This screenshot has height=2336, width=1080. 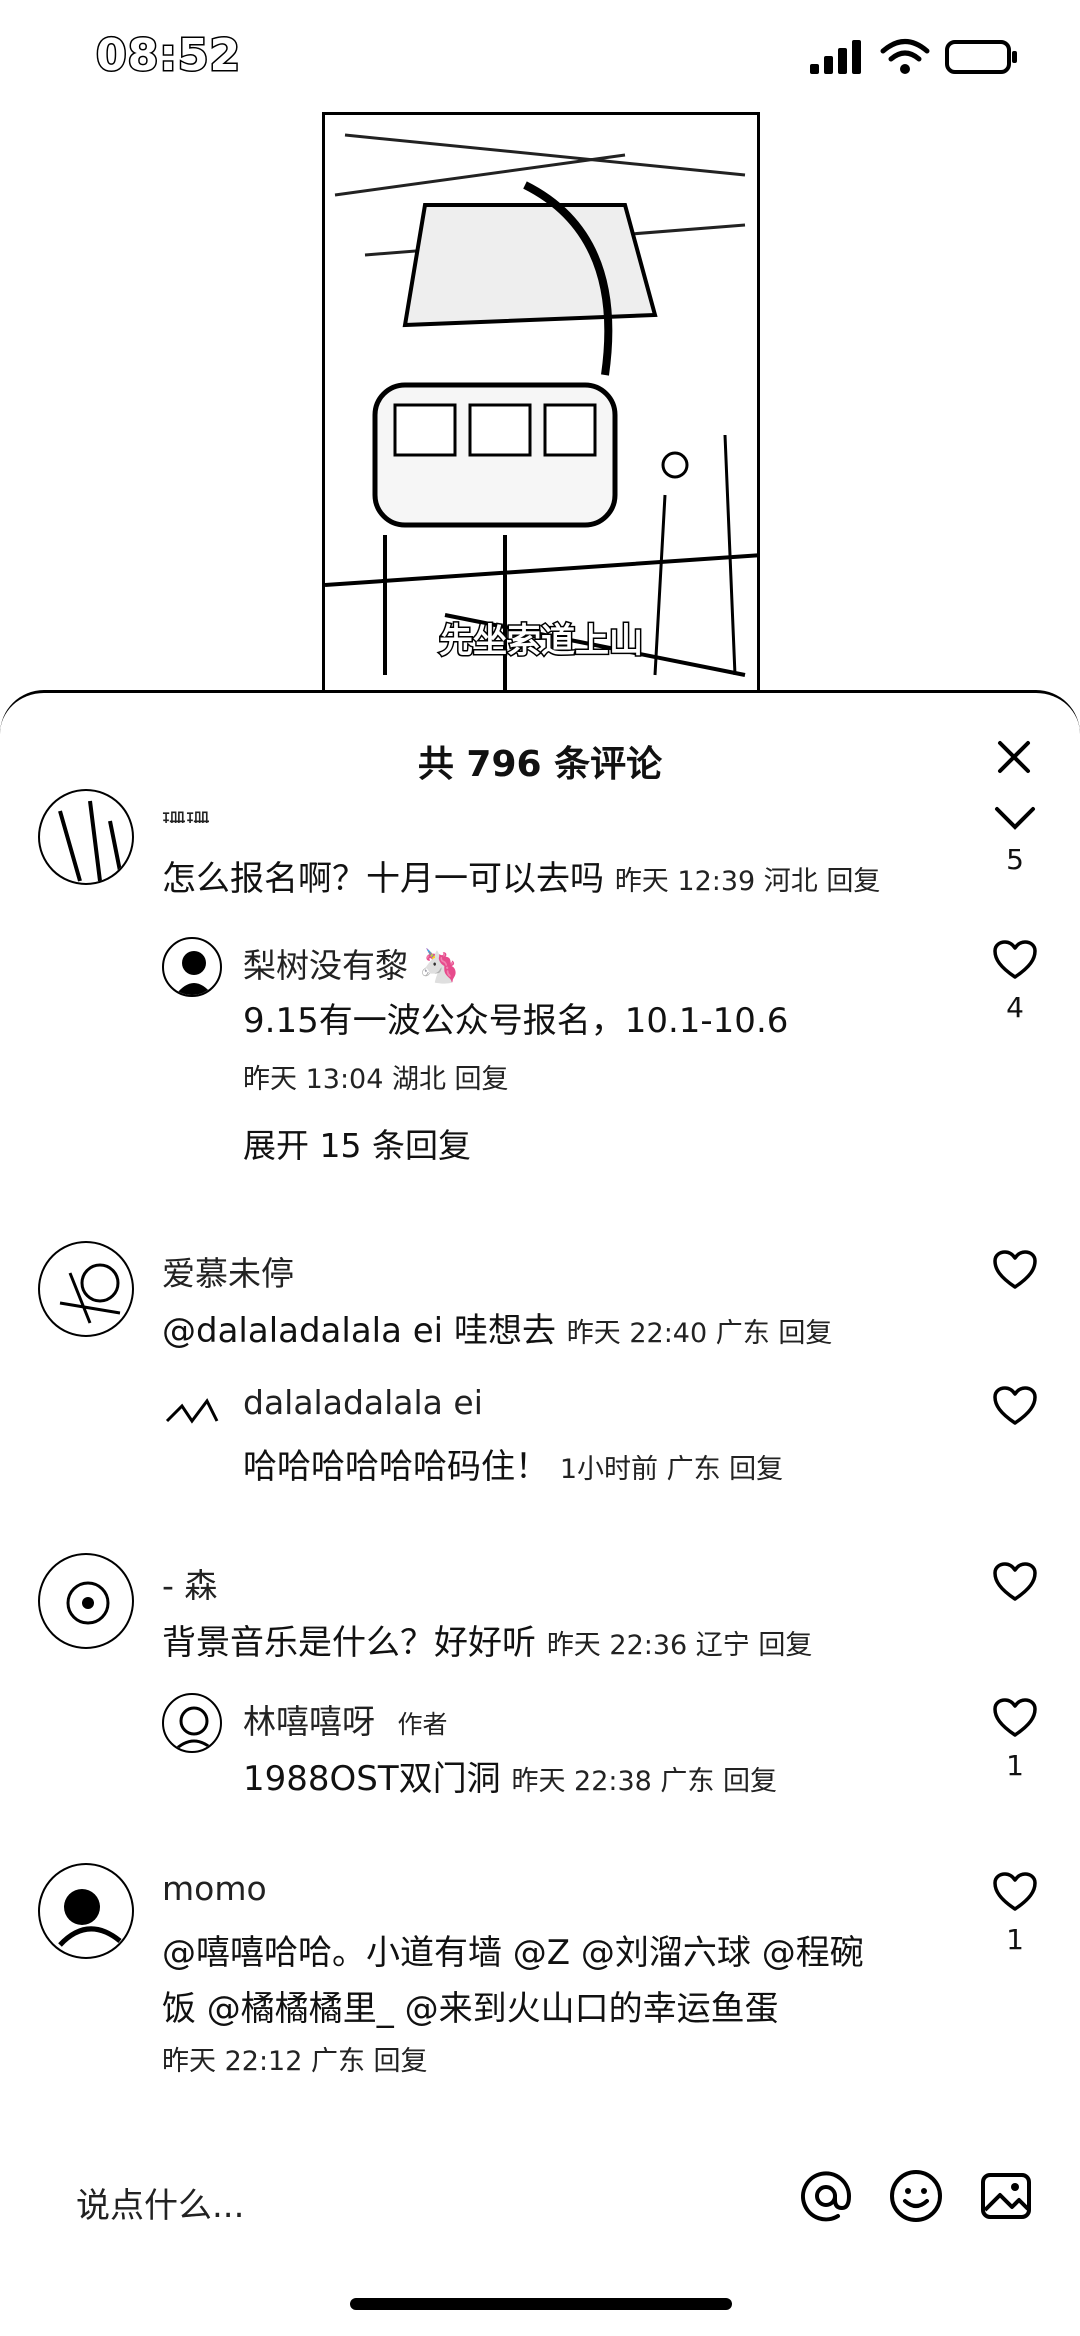 I want to click on reply-author: dalaladalala ei, so click(x=363, y=1402).